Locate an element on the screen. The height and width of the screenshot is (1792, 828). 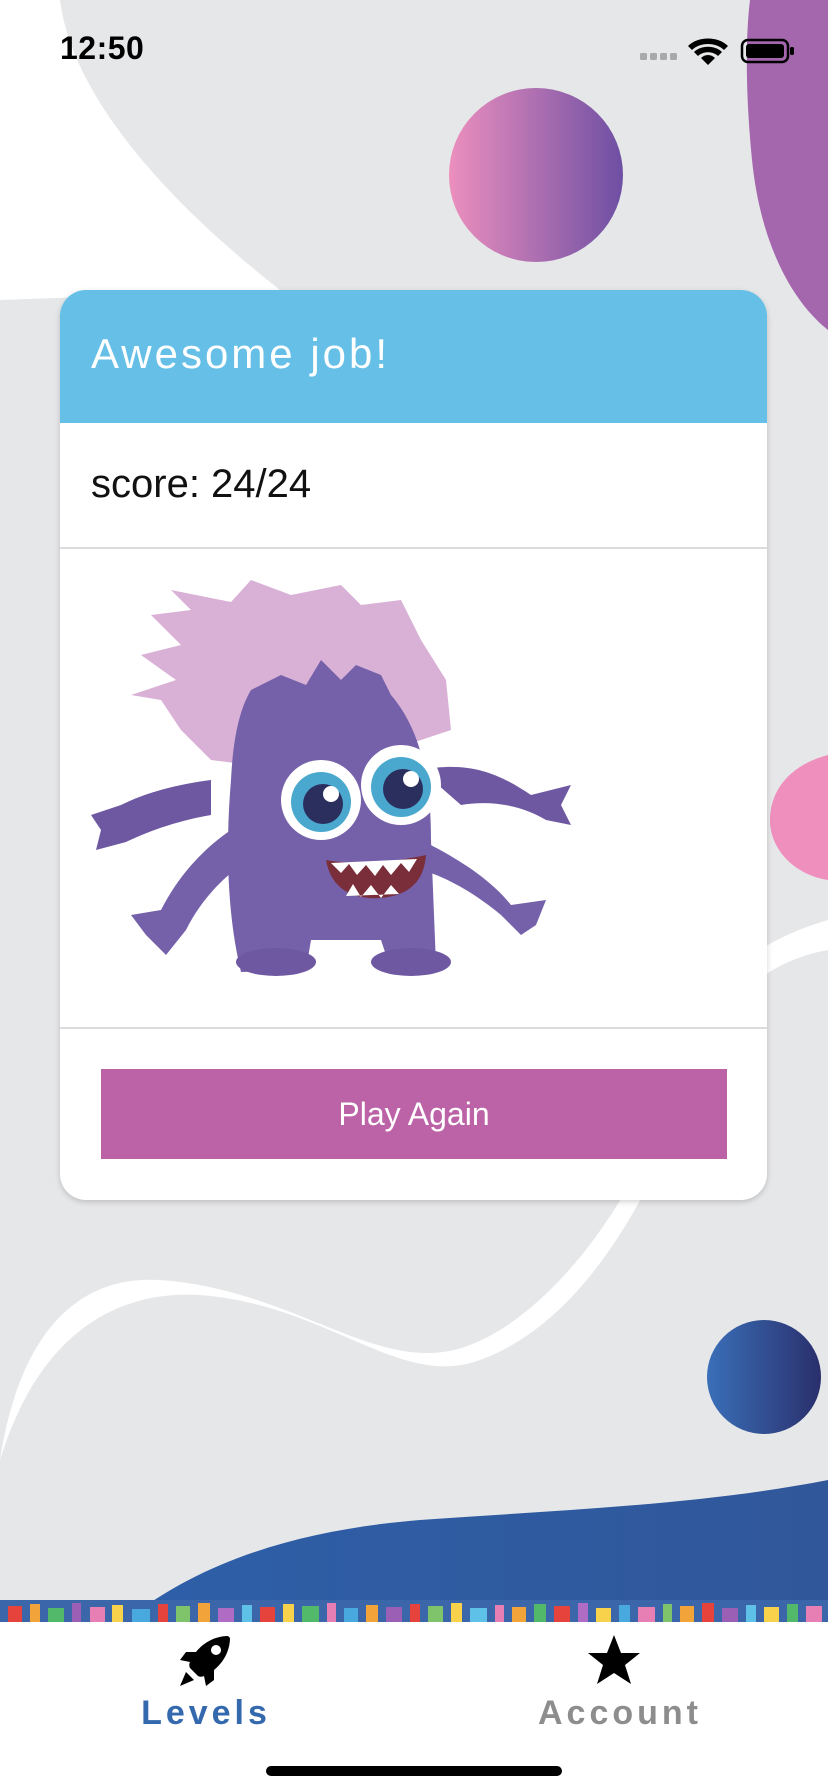
status-icons is located at coordinates (717, 51).